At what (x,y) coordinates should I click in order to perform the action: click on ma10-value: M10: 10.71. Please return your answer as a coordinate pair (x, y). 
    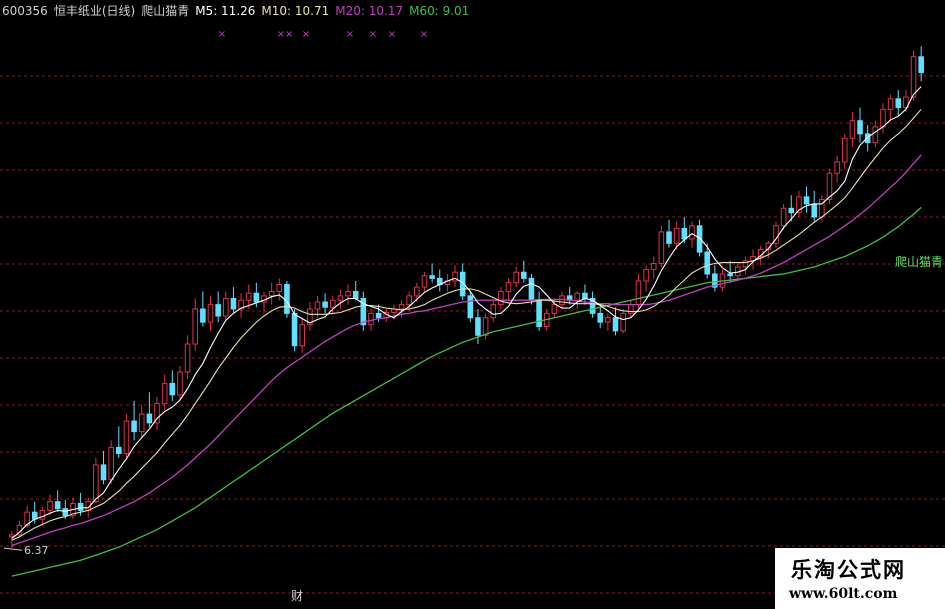
    Looking at the image, I should click on (295, 11).